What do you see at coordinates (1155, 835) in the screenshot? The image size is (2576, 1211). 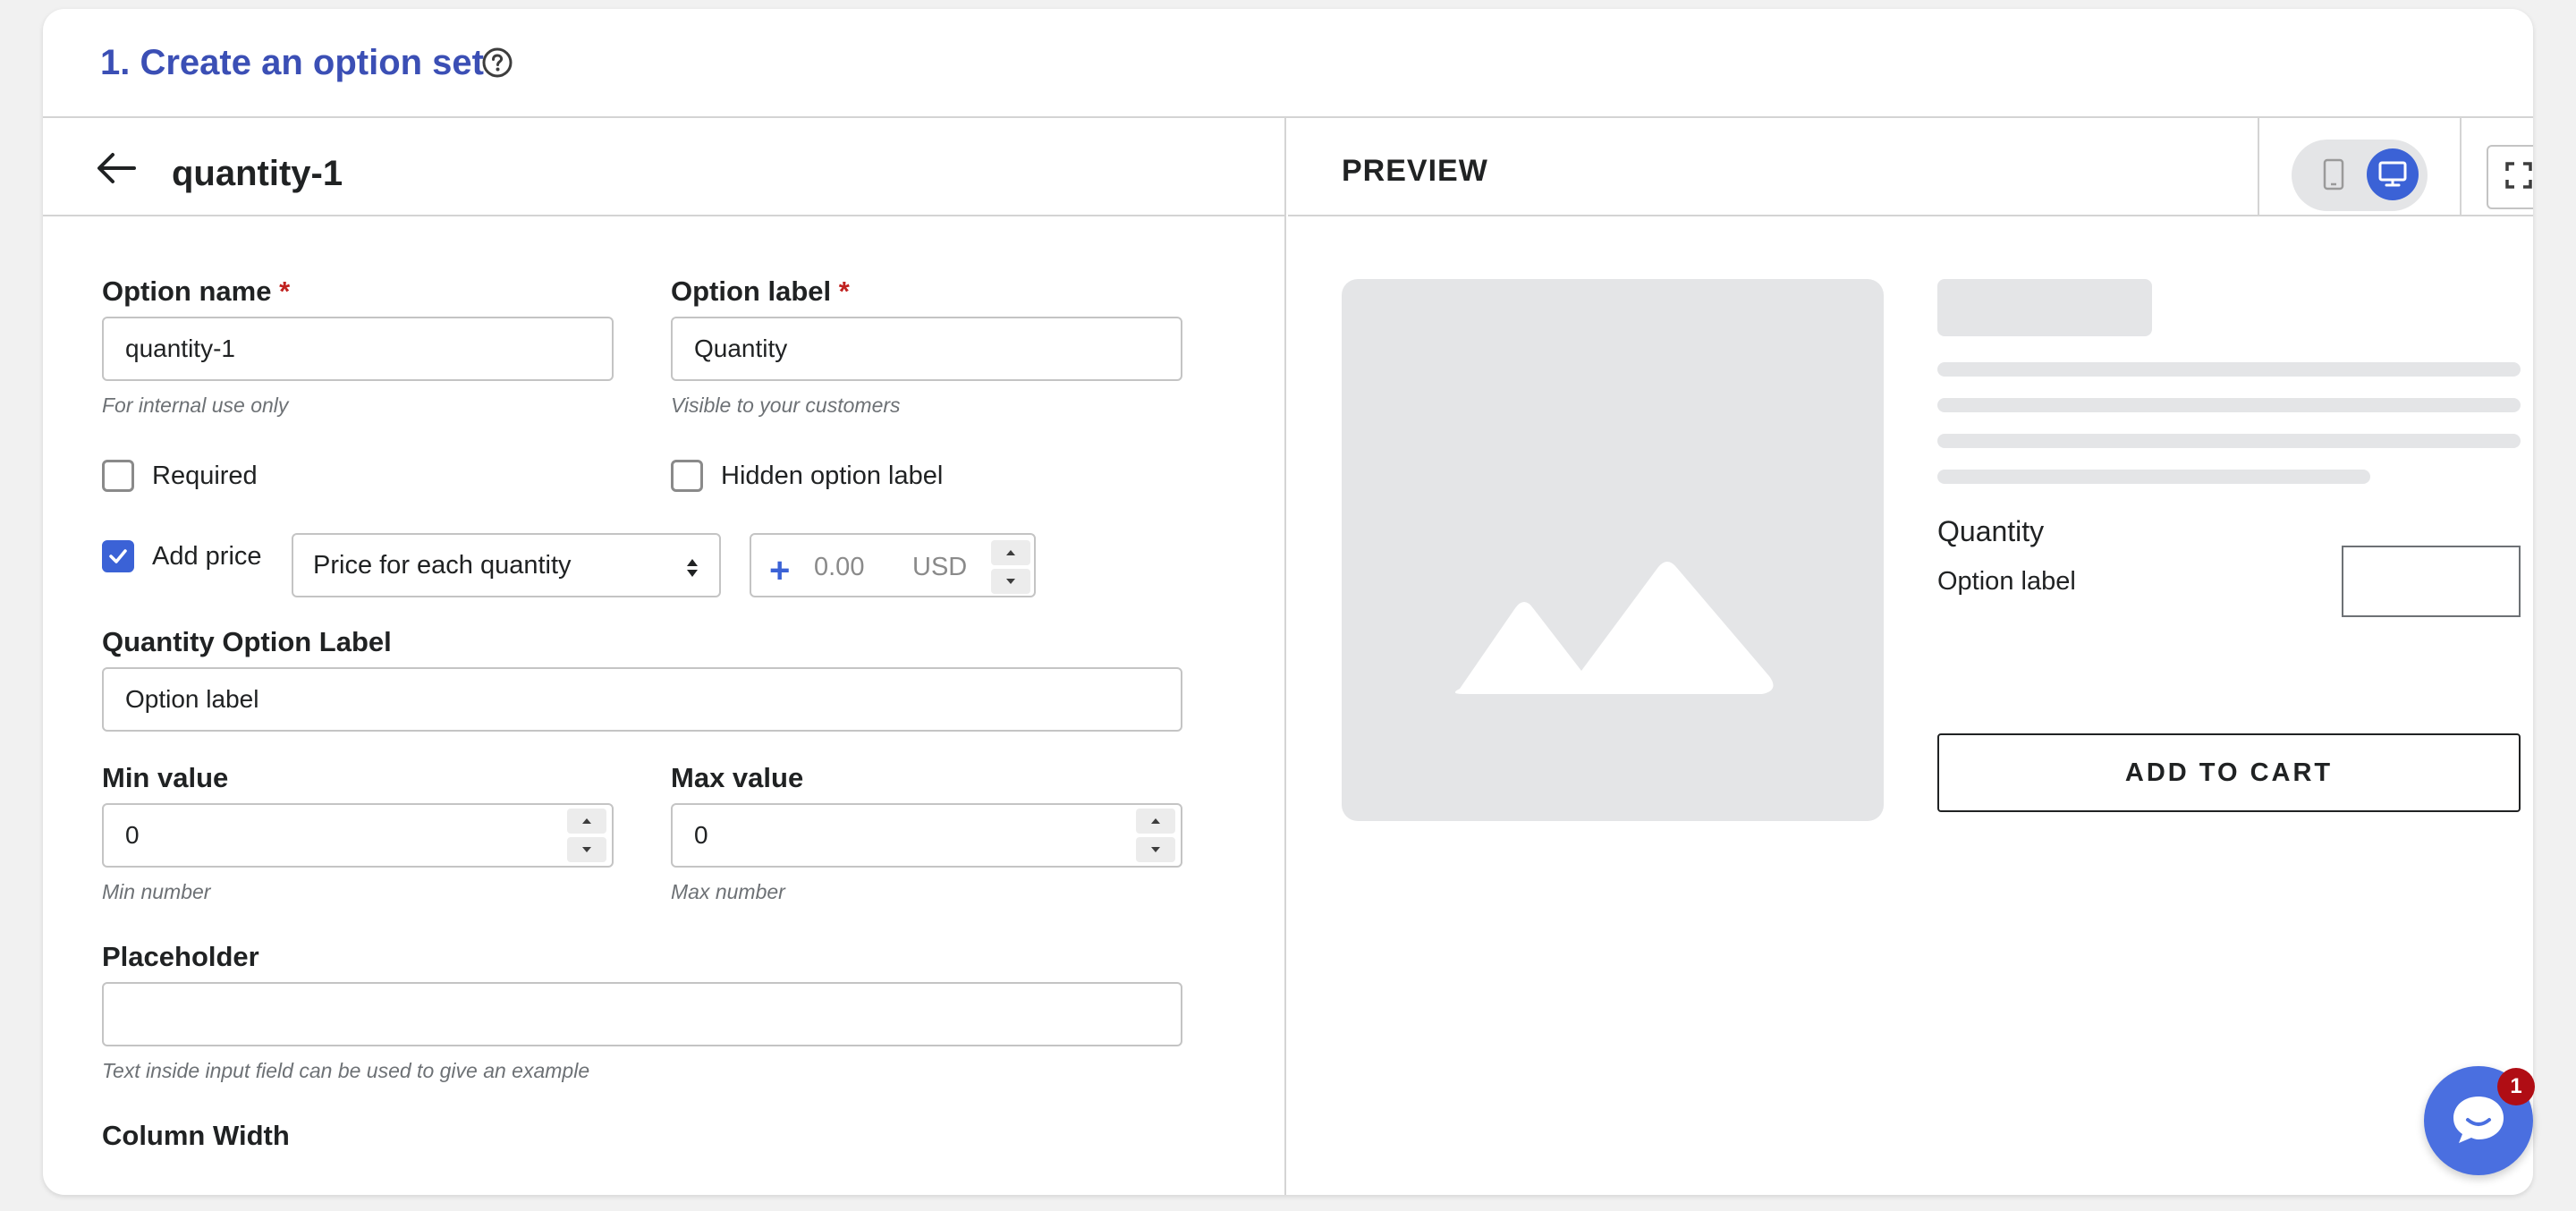 I see `max-value-stepper` at bounding box center [1155, 835].